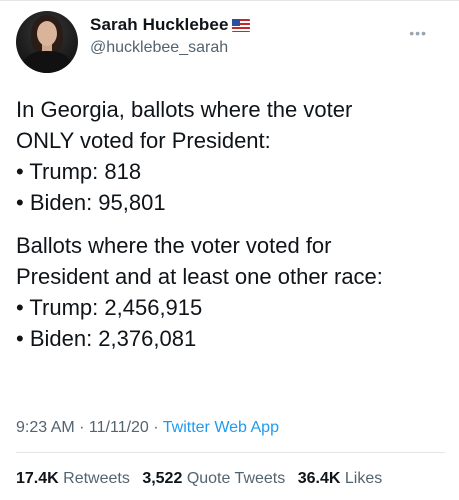 Image resolution: width=459 pixels, height=500 pixels. What do you see at coordinates (106, 338) in the screenshot?
I see `tweet-bullet: • Biden: 2,376,081` at bounding box center [106, 338].